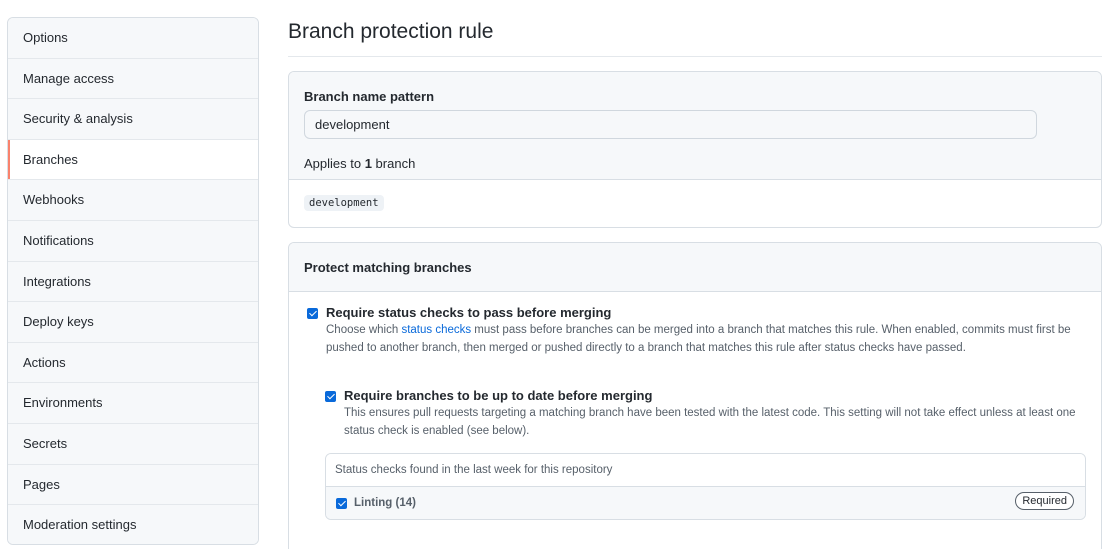  What do you see at coordinates (133, 403) in the screenshot?
I see `sidebar-item-environments: Environments` at bounding box center [133, 403].